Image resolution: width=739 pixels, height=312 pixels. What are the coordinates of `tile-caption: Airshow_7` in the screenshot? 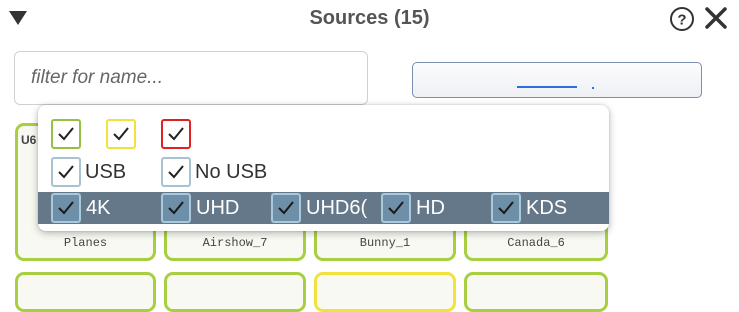 It's located at (235, 243).